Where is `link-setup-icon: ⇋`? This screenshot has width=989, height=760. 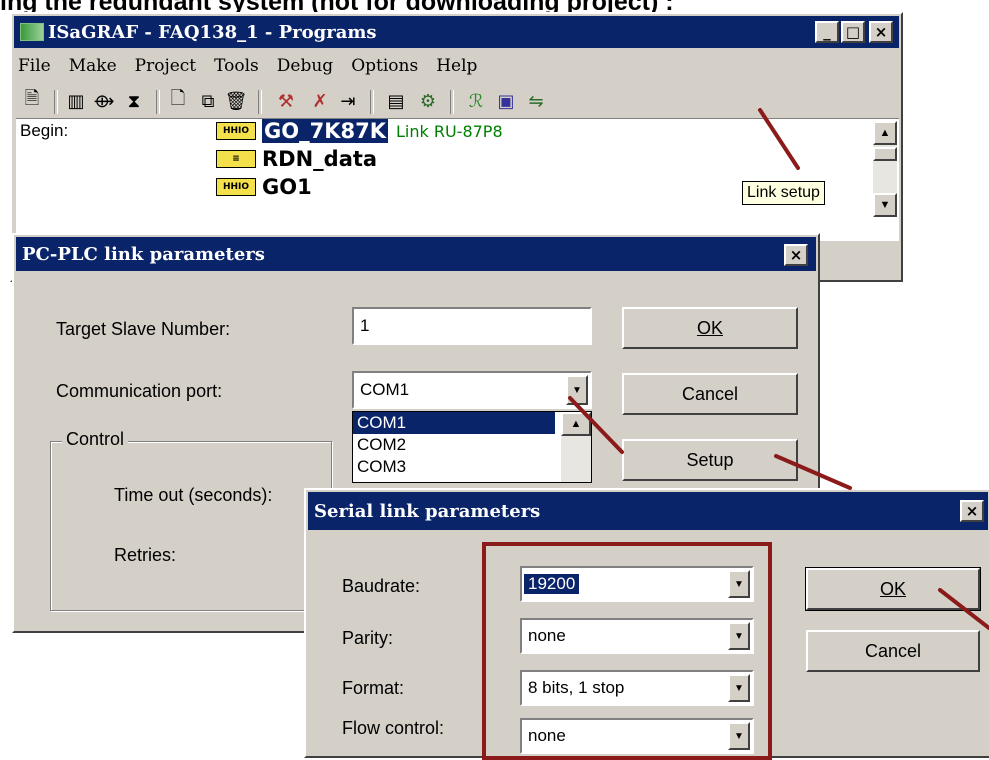 link-setup-icon: ⇋ is located at coordinates (536, 101).